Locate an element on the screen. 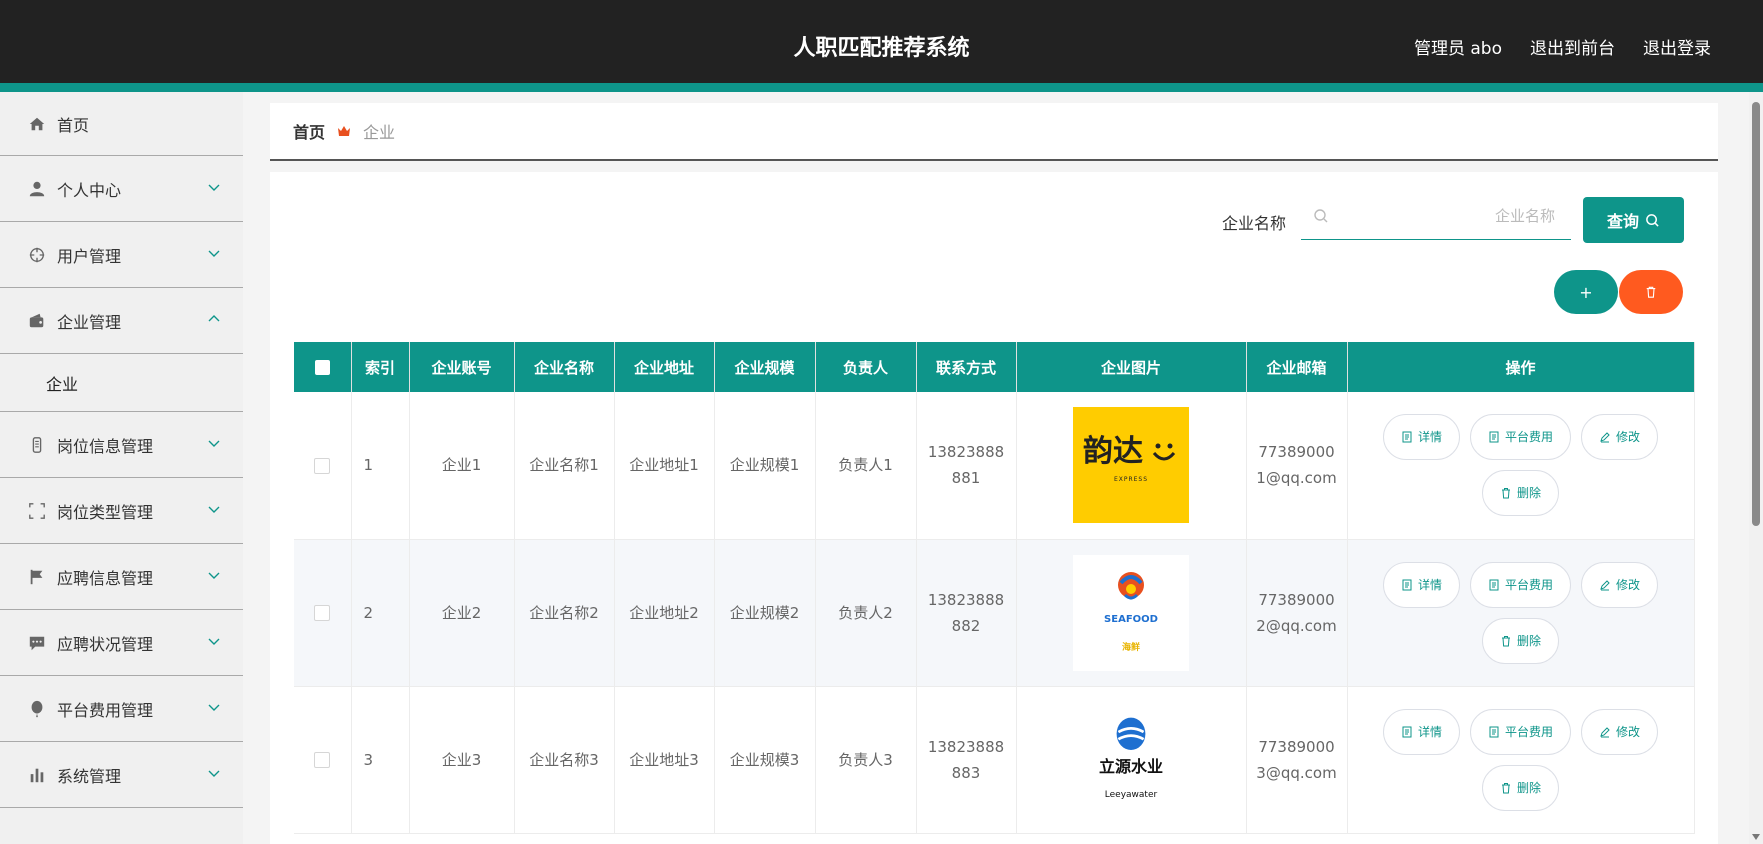 Image resolution: width=1763 pixels, height=844 pixels. trash-icon is located at coordinates (1651, 292).